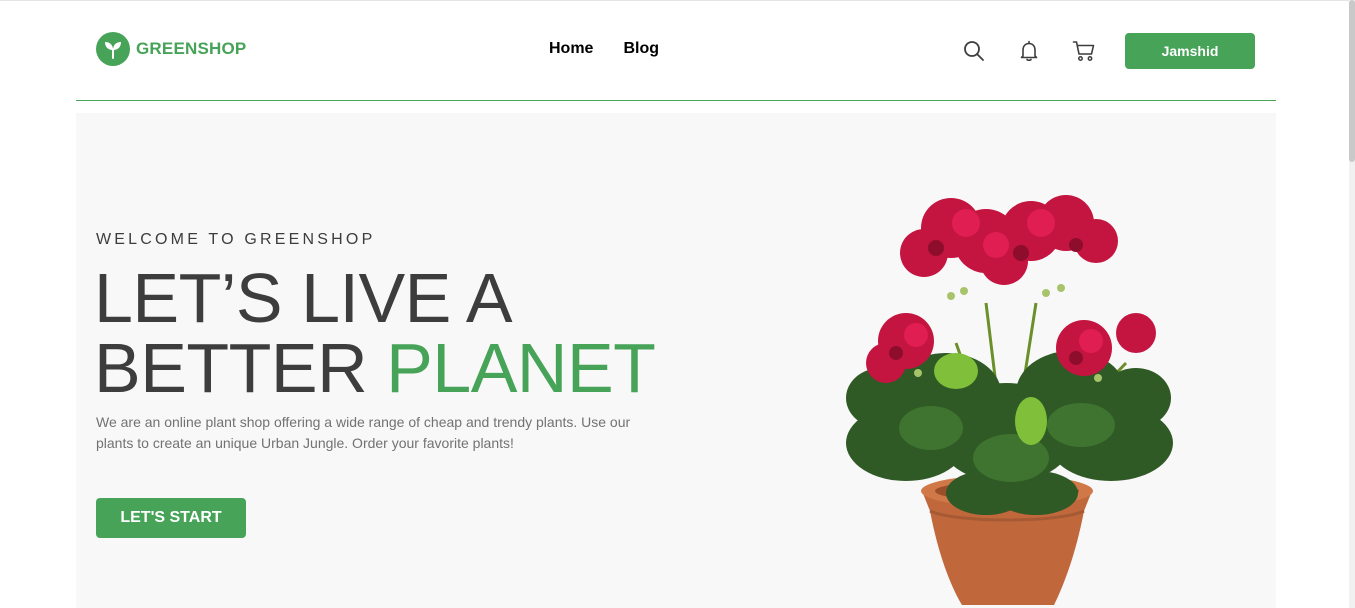 The width and height of the screenshot is (1355, 608). I want to click on hero-eyebrow: WELCOME TO GREENSHOP, so click(236, 239).